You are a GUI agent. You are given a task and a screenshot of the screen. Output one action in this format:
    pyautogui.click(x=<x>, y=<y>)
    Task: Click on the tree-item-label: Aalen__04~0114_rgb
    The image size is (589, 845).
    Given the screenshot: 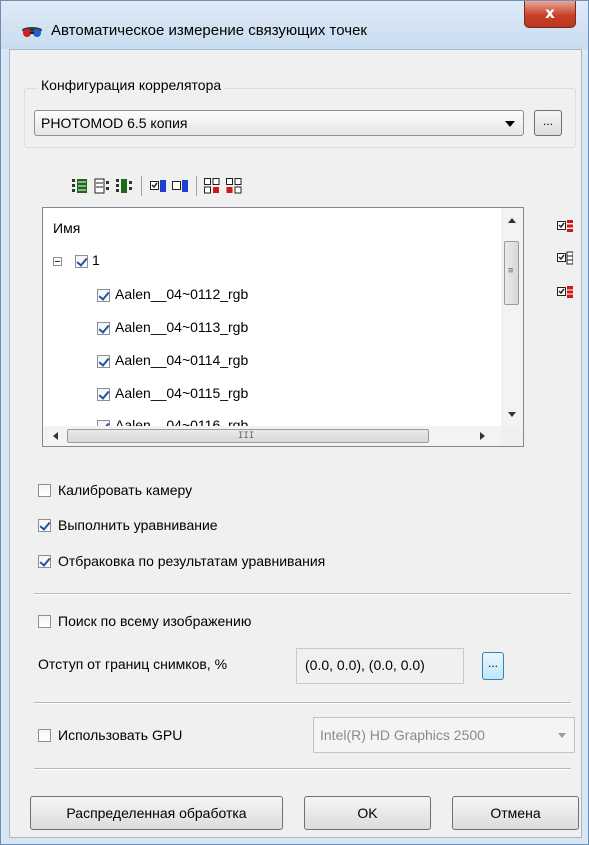 What is the action you would take?
    pyautogui.click(x=182, y=360)
    